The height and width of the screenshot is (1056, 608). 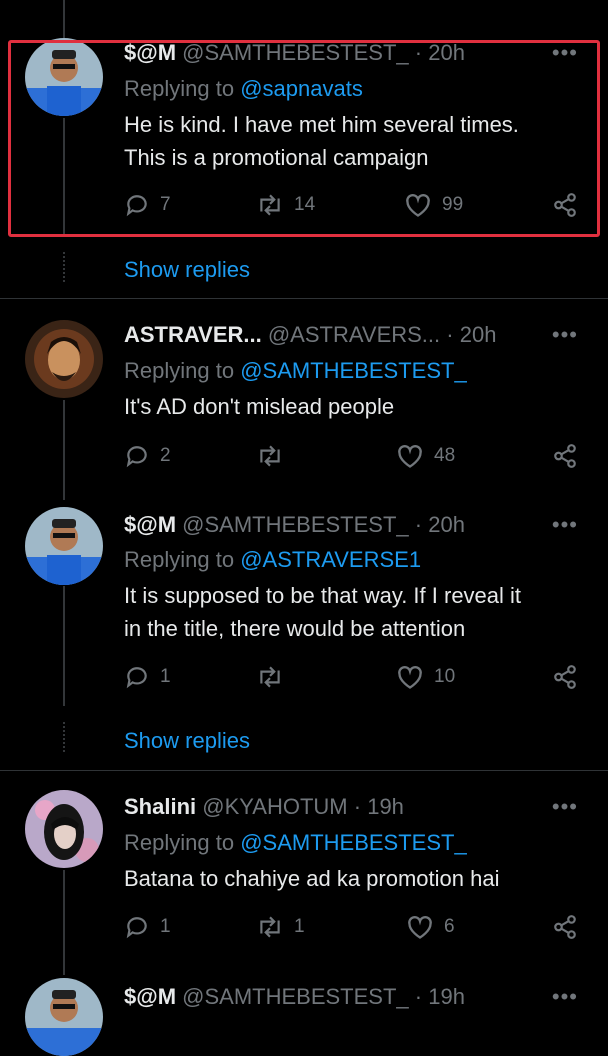 What do you see at coordinates (354, 929) in the screenshot?
I see `tweet-actions: 1 1 6` at bounding box center [354, 929].